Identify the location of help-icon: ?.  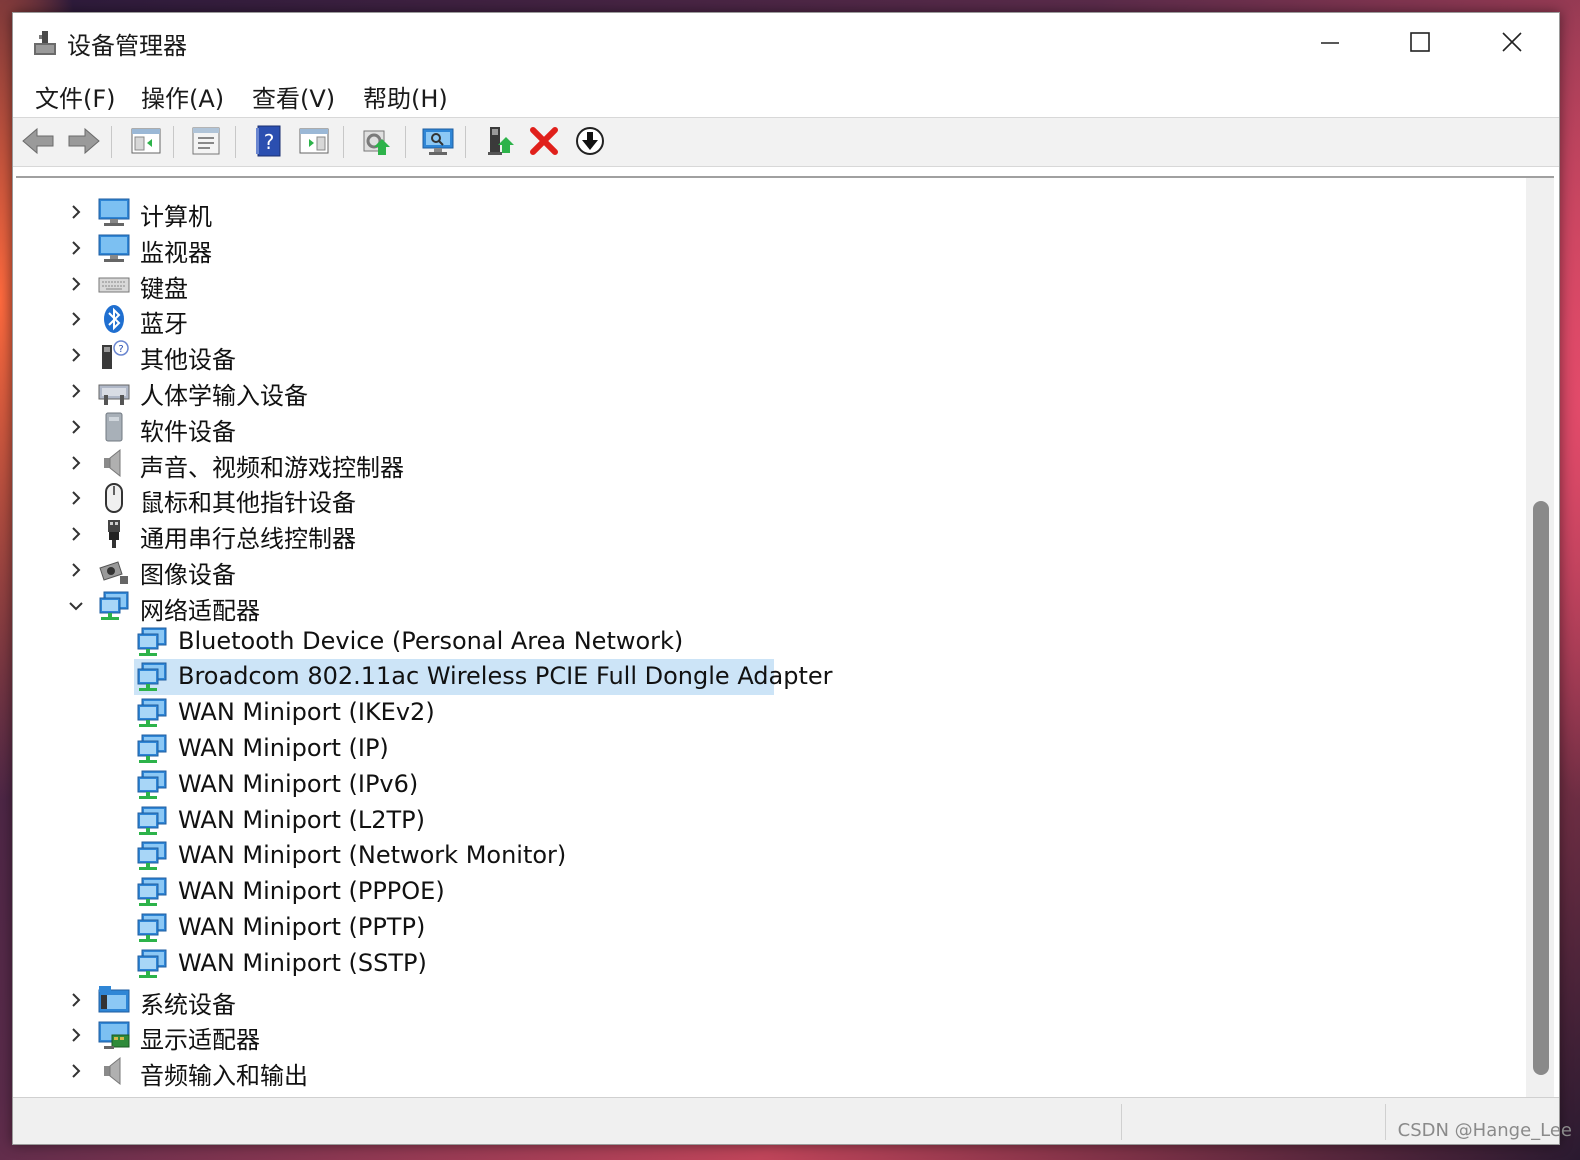
(268, 141).